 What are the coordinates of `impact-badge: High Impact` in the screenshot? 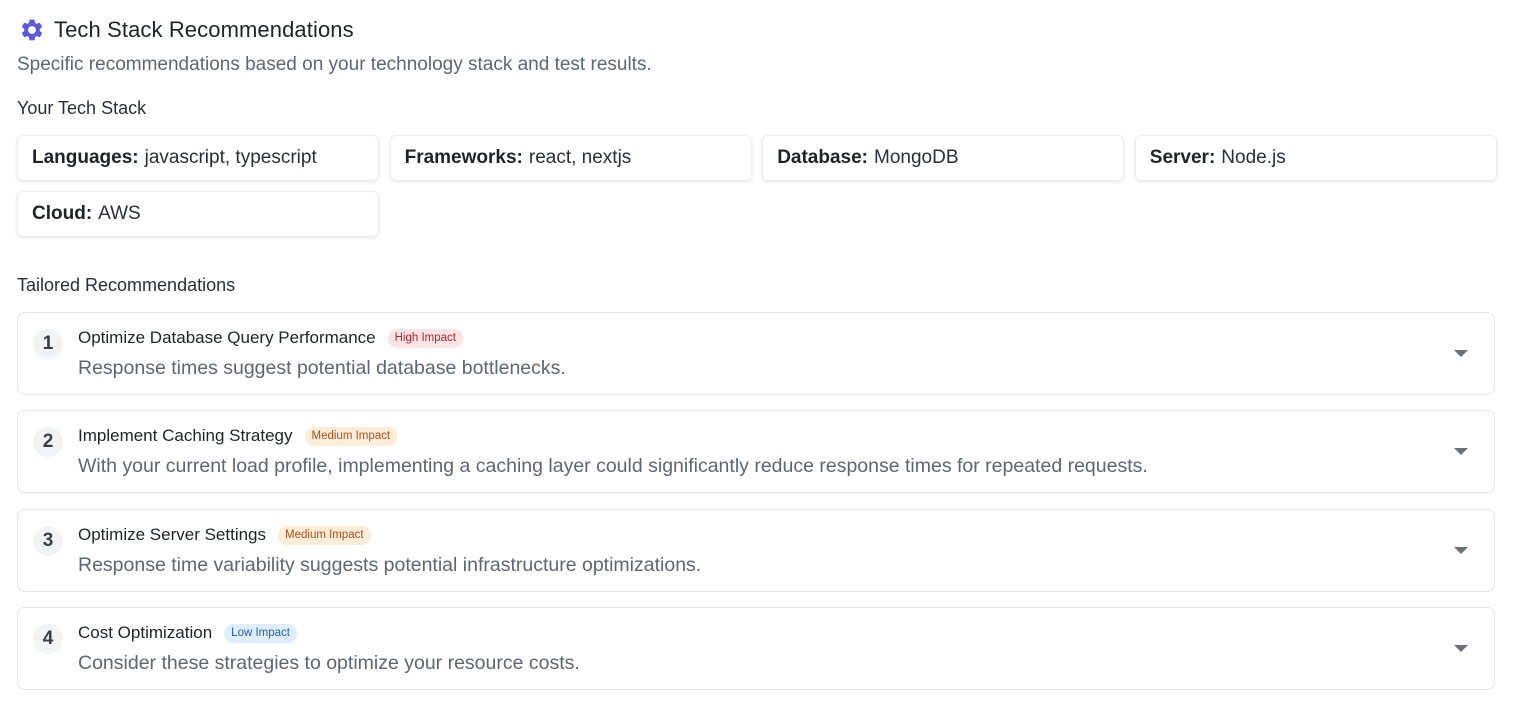 It's located at (425, 338).